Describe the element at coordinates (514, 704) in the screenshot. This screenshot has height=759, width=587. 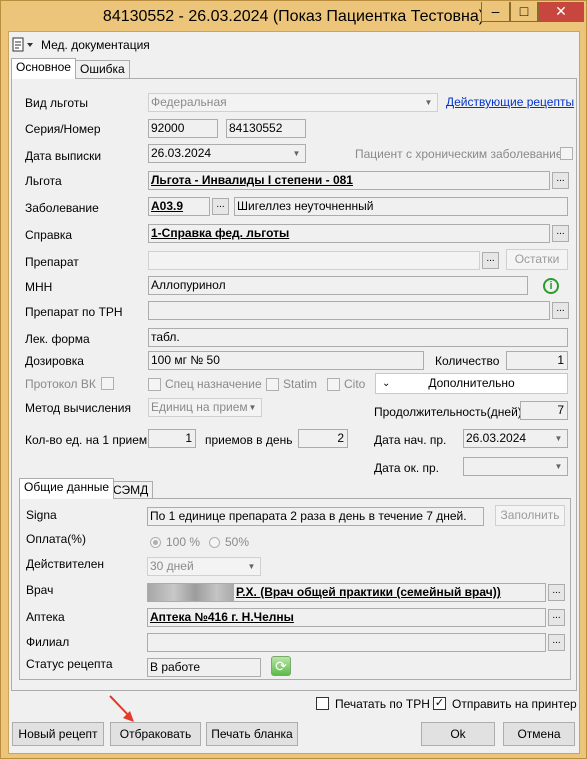
I see `send-printer-label: Отправить на принтер` at that location.